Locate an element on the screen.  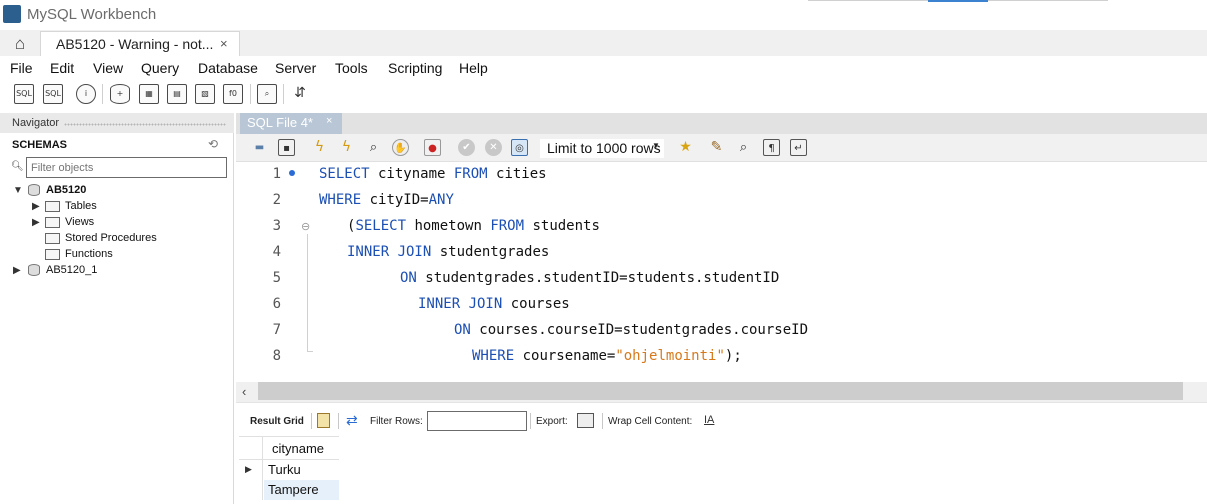
beautify-icon: ✎ is located at coordinates (716, 147).